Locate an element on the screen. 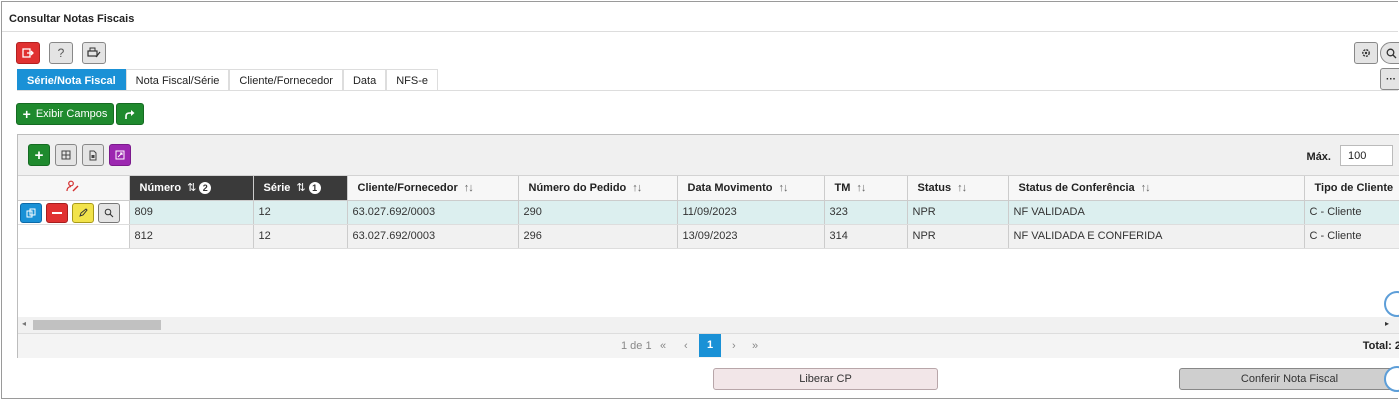 The height and width of the screenshot is (400, 1399). settings-button is located at coordinates (1366, 53).